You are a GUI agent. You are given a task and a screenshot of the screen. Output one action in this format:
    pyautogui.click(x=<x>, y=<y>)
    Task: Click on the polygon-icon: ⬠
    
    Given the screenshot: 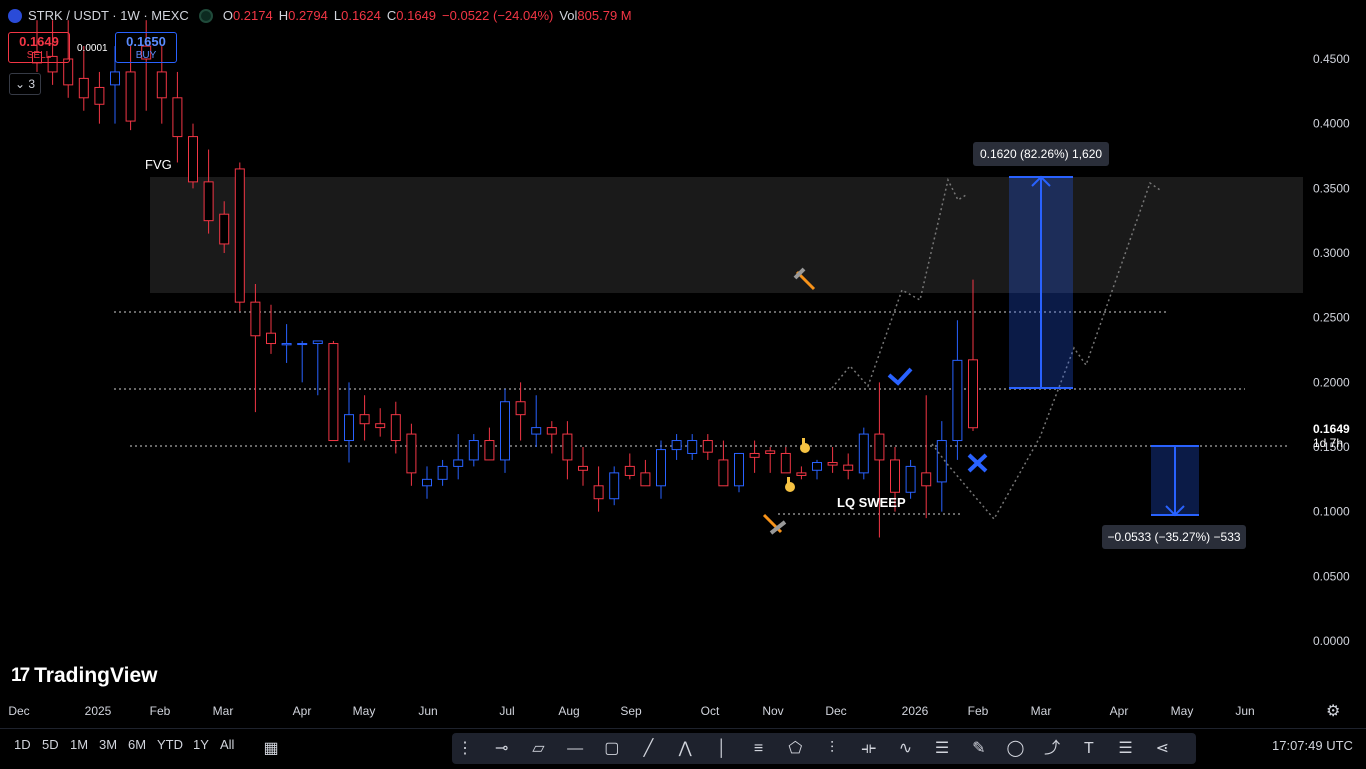 What is the action you would take?
    pyautogui.click(x=795, y=749)
    